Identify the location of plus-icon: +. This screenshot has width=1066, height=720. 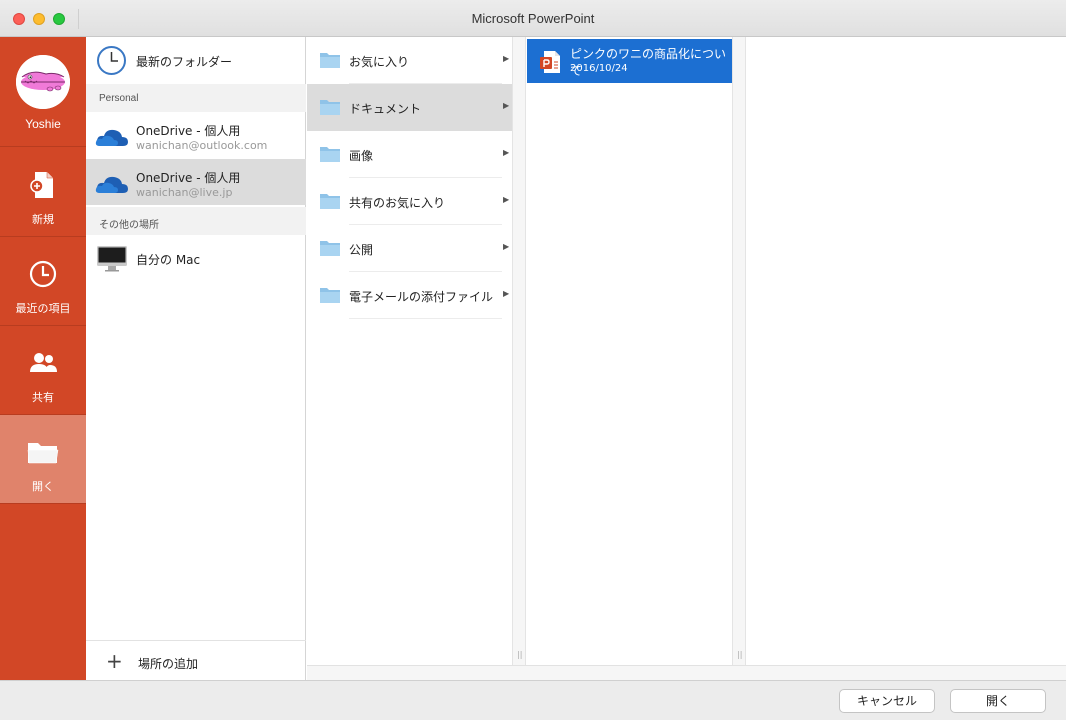
(114, 661).